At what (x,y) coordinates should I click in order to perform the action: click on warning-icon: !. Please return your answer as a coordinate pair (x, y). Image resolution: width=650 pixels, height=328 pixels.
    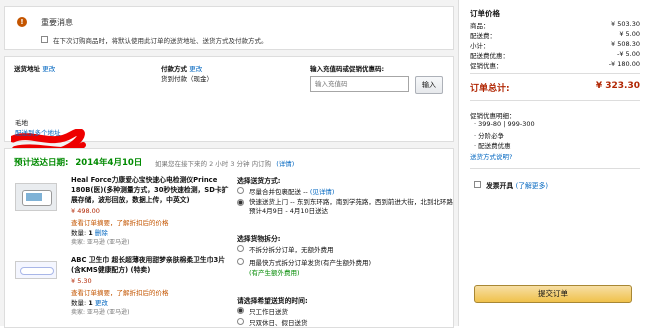
    Looking at the image, I should click on (22, 22).